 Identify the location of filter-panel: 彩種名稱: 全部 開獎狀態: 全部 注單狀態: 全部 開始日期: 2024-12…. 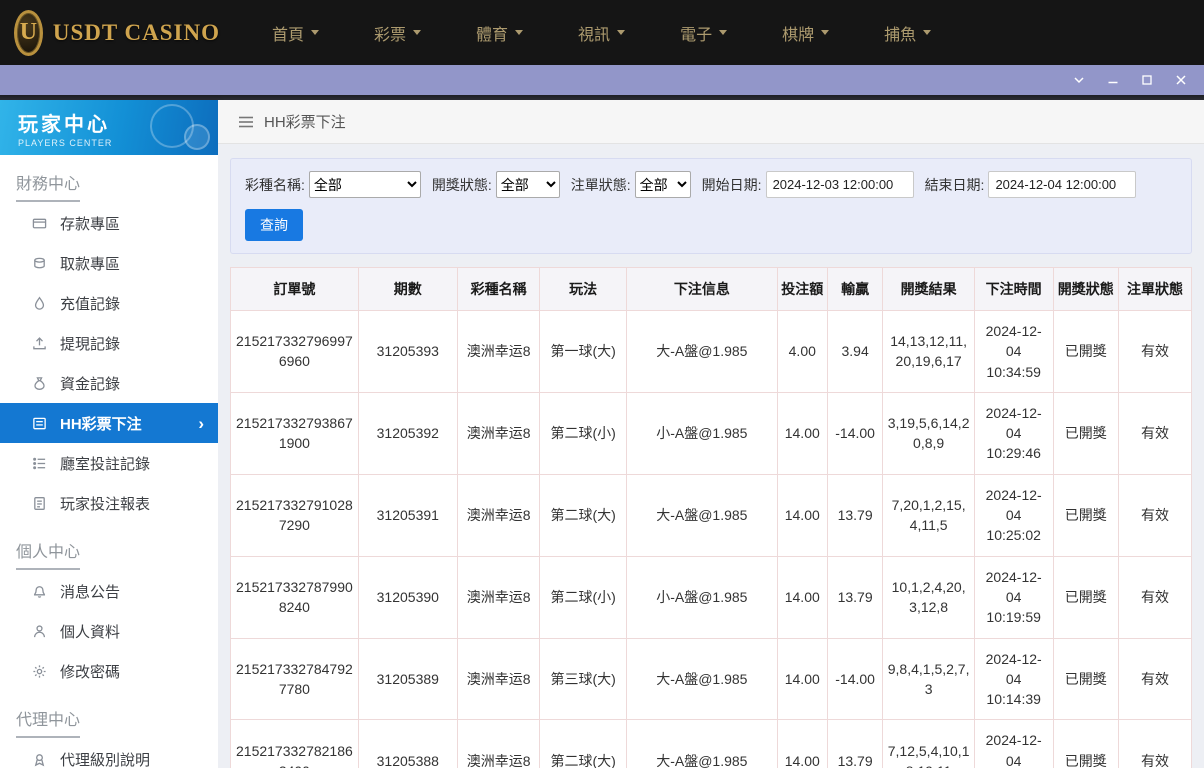
(711, 206).